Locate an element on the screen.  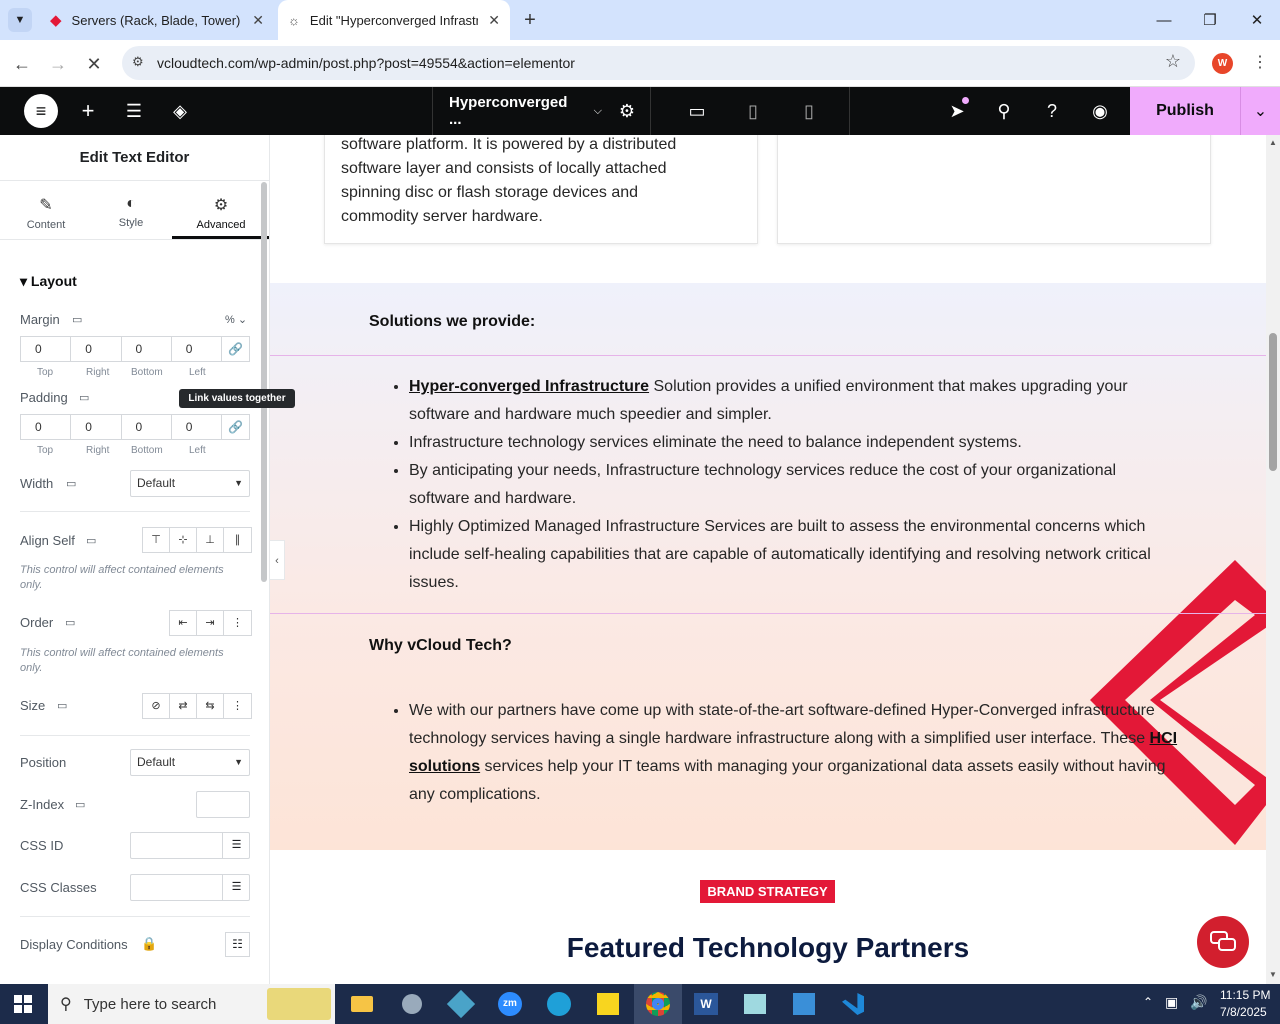
file-explorer-icon is located at coordinates (362, 1004).